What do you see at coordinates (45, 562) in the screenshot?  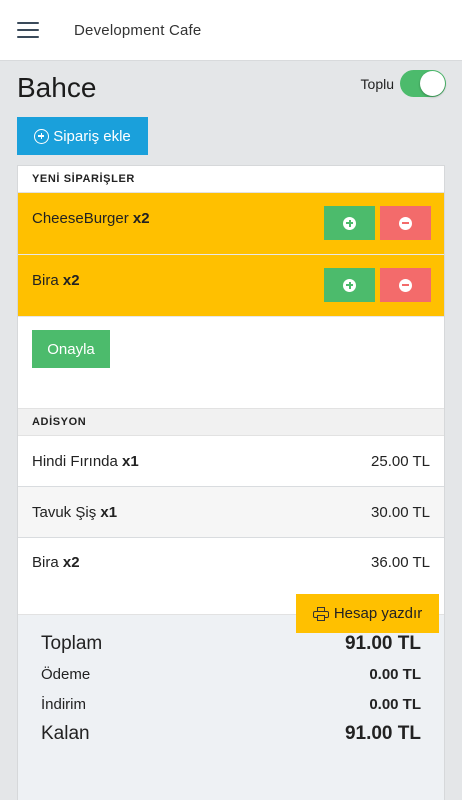 I see `bill-item-name: Bira` at bounding box center [45, 562].